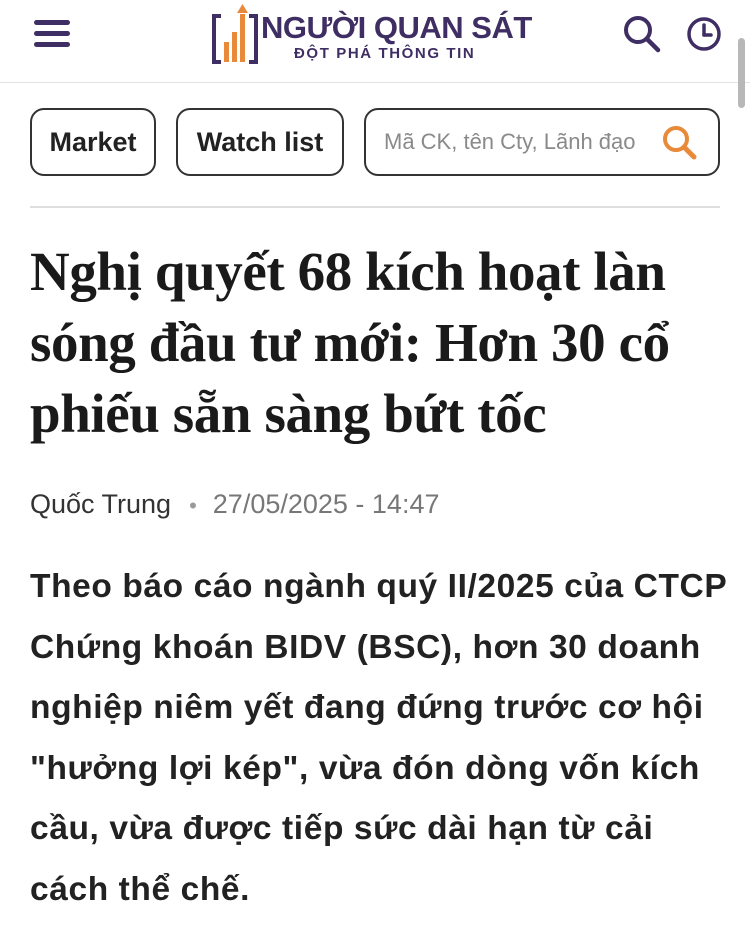  What do you see at coordinates (93, 142) in the screenshot?
I see `market-button: Market` at bounding box center [93, 142].